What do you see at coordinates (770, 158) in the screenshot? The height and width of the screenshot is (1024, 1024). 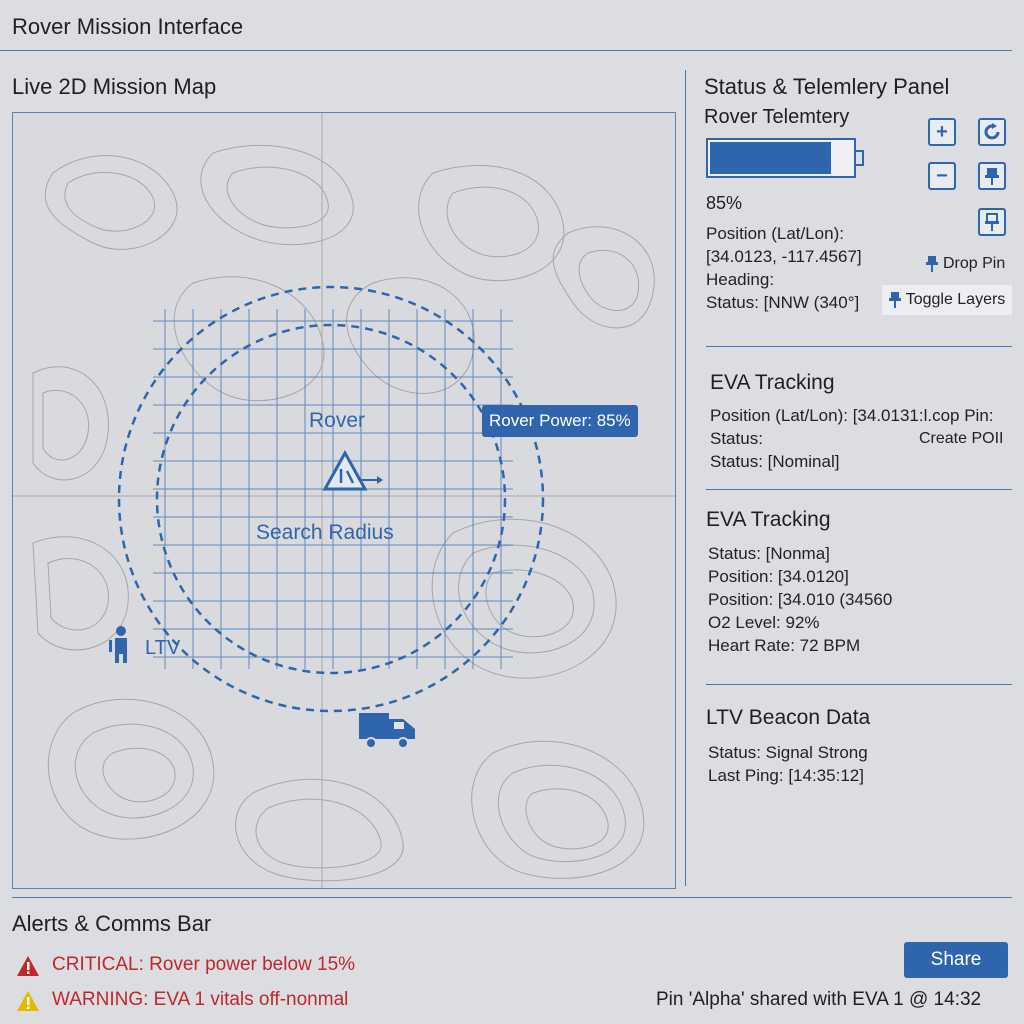 I see `battery-fill` at bounding box center [770, 158].